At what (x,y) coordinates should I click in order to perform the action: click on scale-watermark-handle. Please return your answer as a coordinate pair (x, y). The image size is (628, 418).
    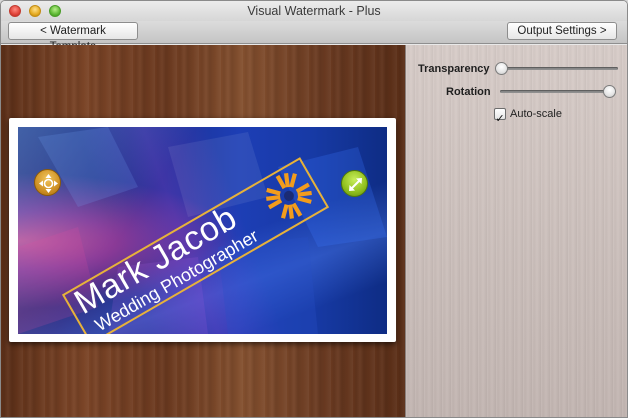
    Looking at the image, I should click on (354, 183).